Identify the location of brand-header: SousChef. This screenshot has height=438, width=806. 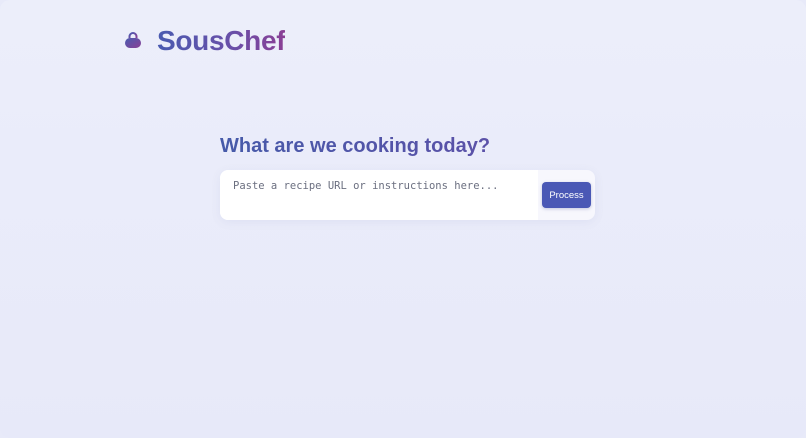
(204, 41).